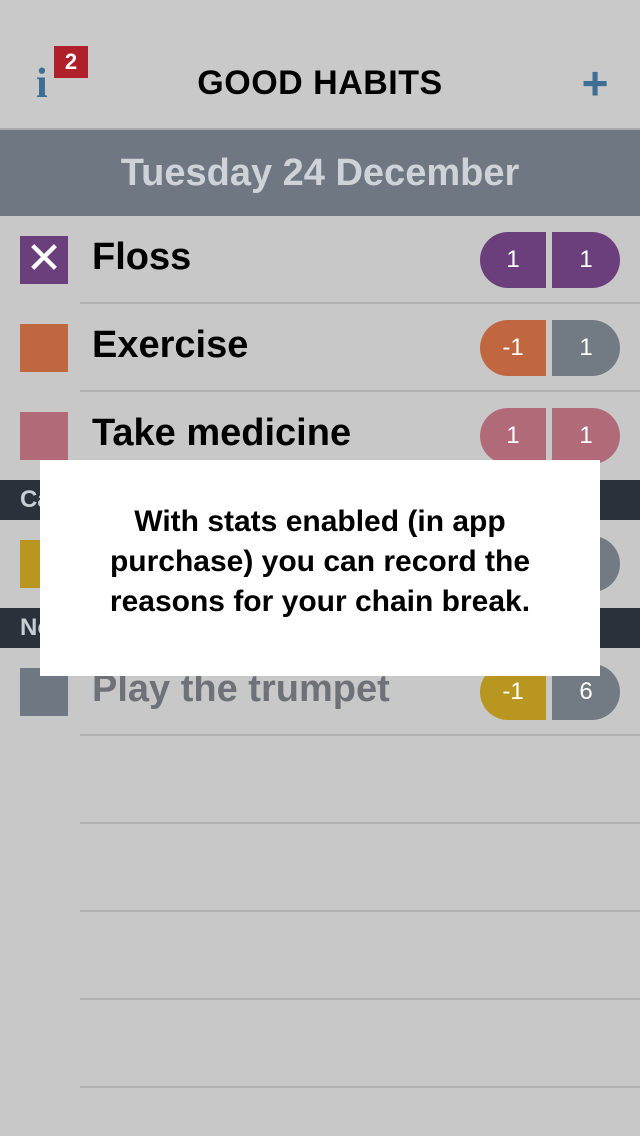 This screenshot has height=1136, width=640. What do you see at coordinates (320, 173) in the screenshot?
I see `date-header: Tuesday 24 December` at bounding box center [320, 173].